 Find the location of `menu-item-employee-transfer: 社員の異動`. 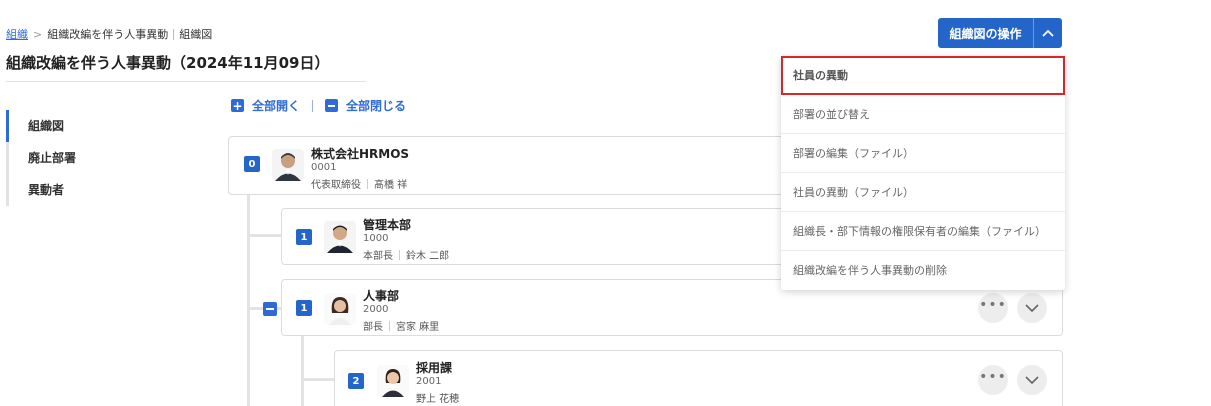

menu-item-employee-transfer: 社員の異動 is located at coordinates (923, 75).